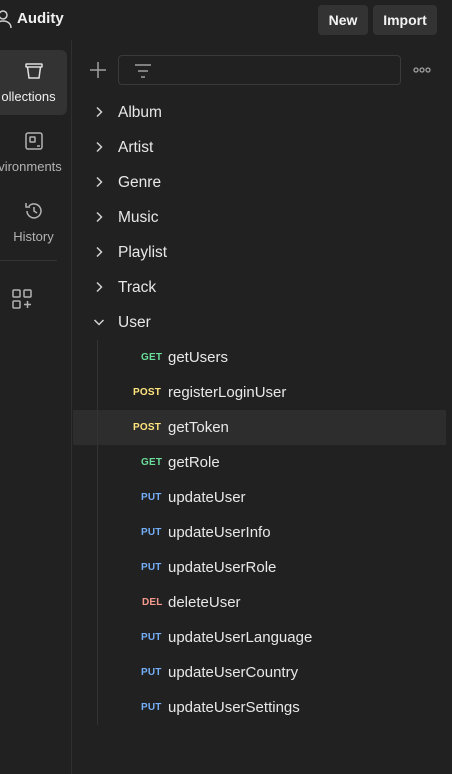 Image resolution: width=452 pixels, height=774 pixels. What do you see at coordinates (98, 70) in the screenshot?
I see `plus-icon` at bounding box center [98, 70].